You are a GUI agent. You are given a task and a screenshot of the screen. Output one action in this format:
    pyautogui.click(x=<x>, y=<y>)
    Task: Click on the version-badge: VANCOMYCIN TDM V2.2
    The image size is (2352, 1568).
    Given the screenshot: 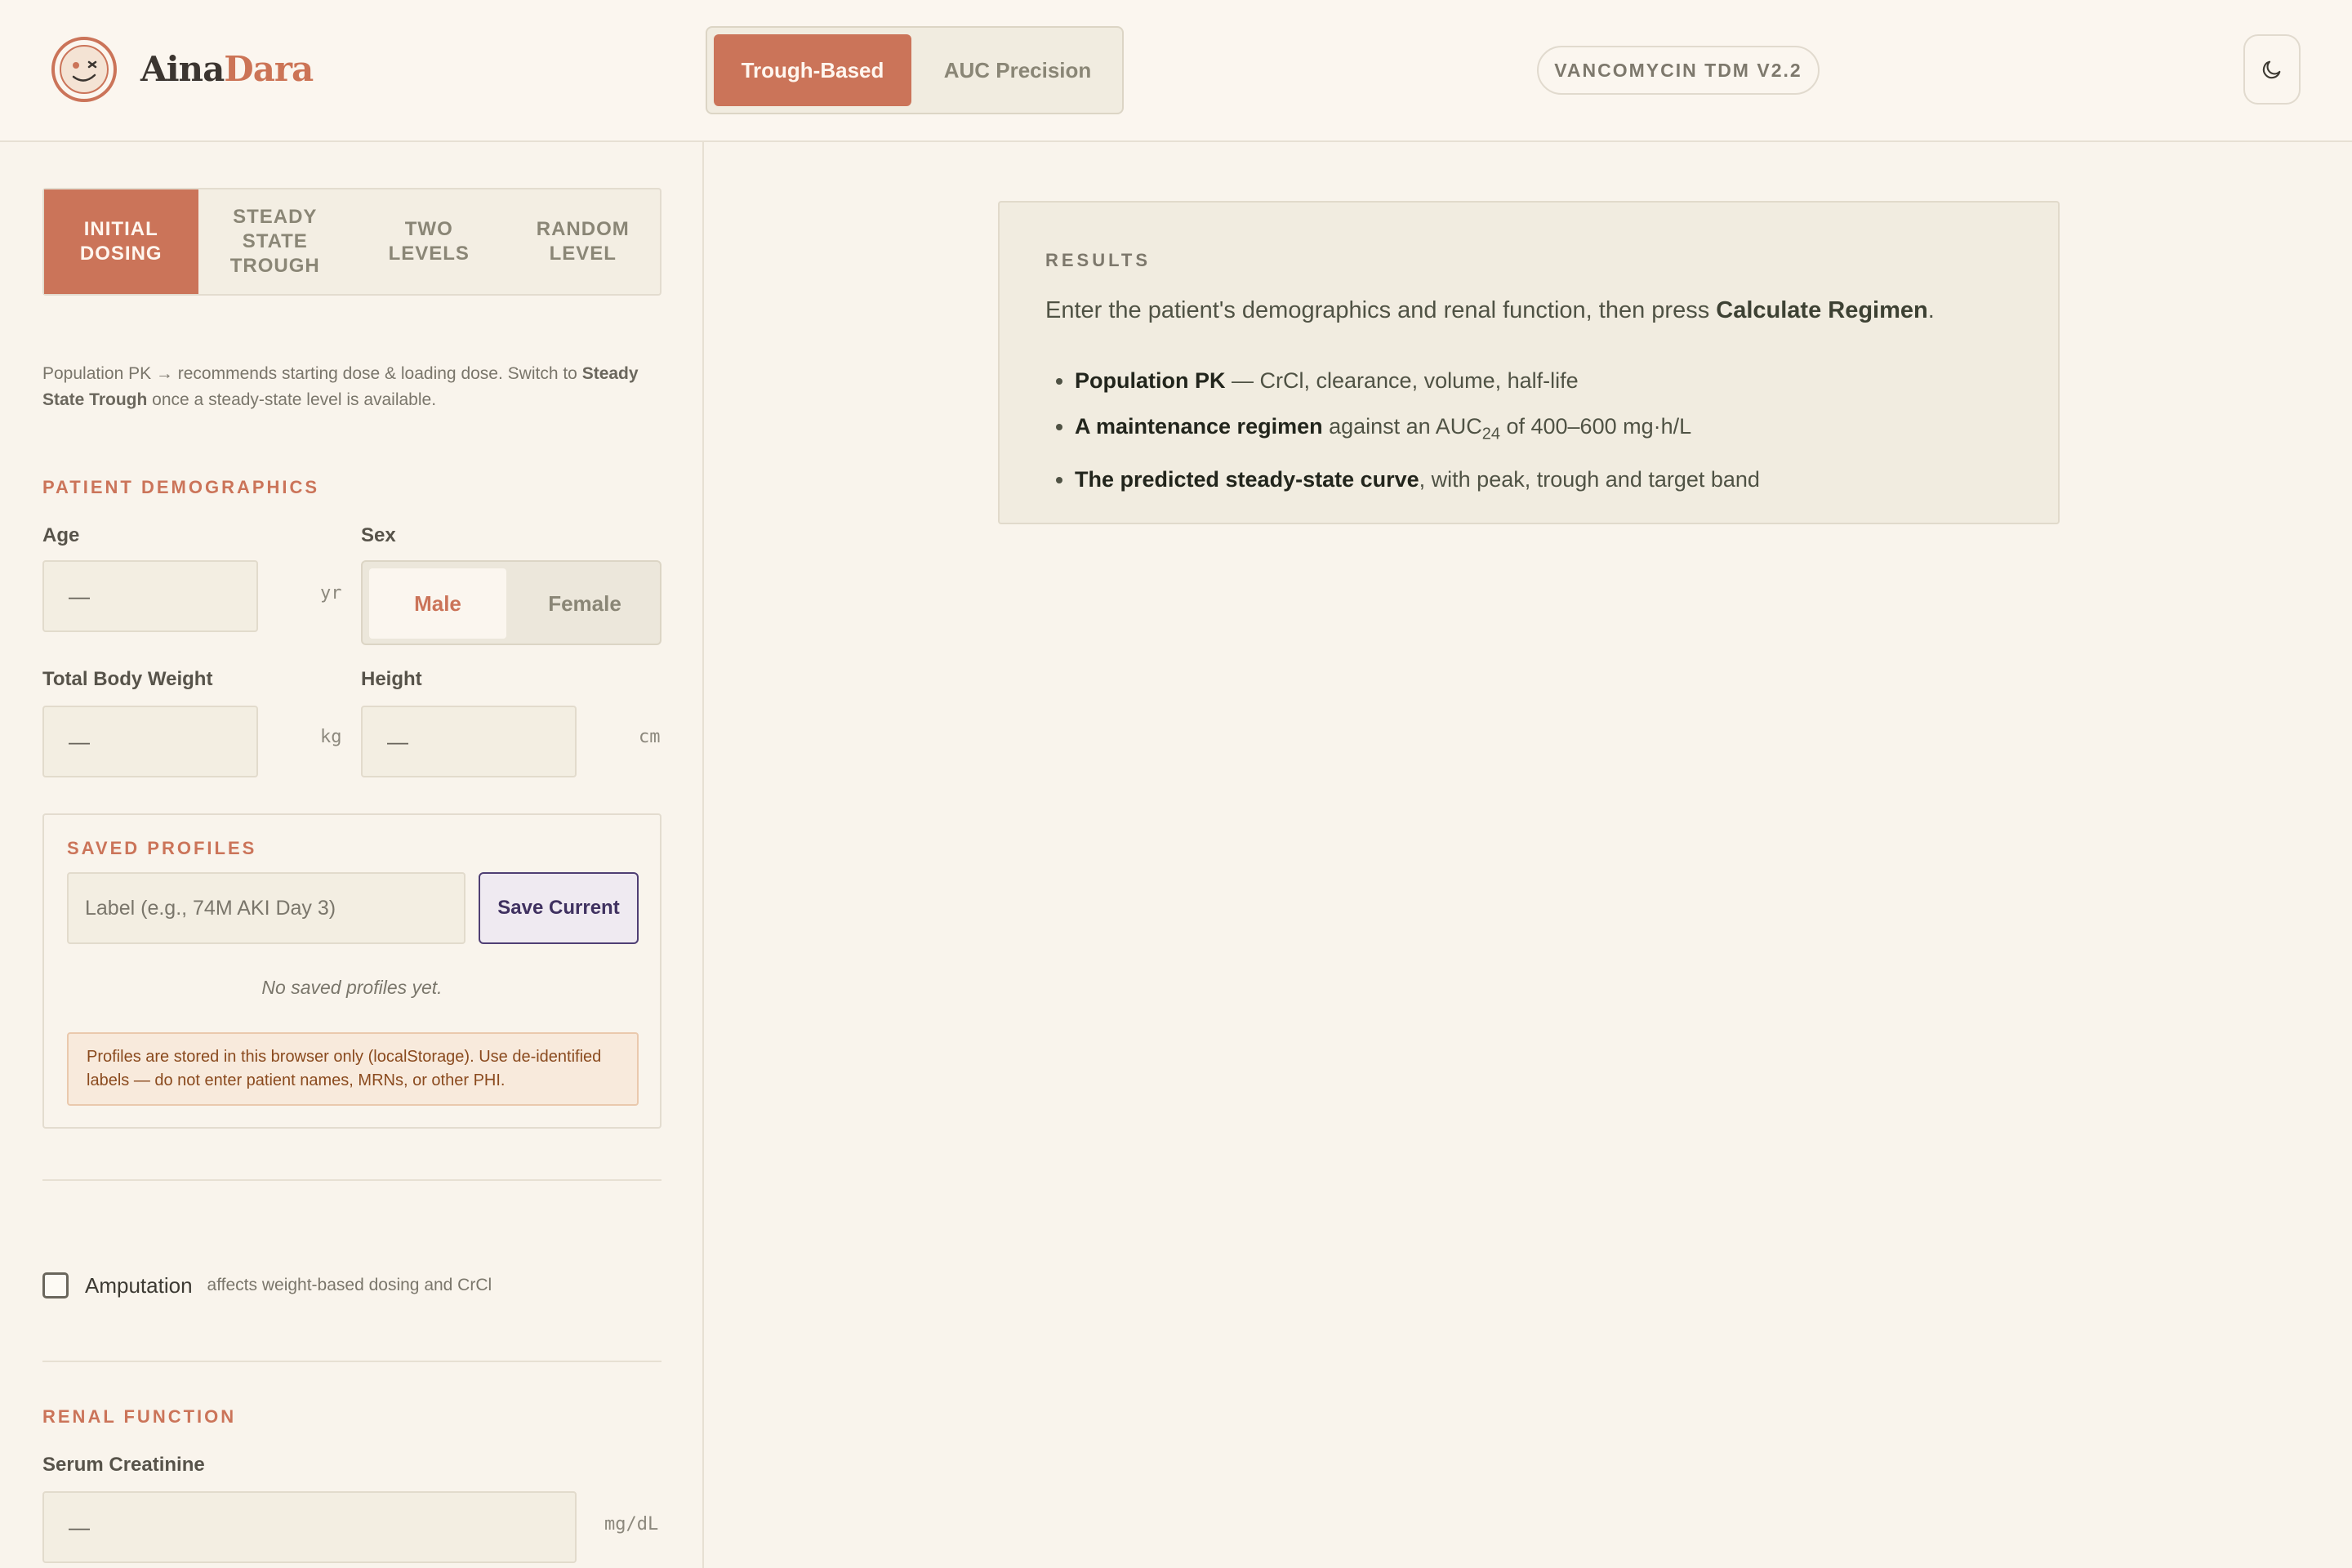 What is the action you would take?
    pyautogui.click(x=1678, y=70)
    